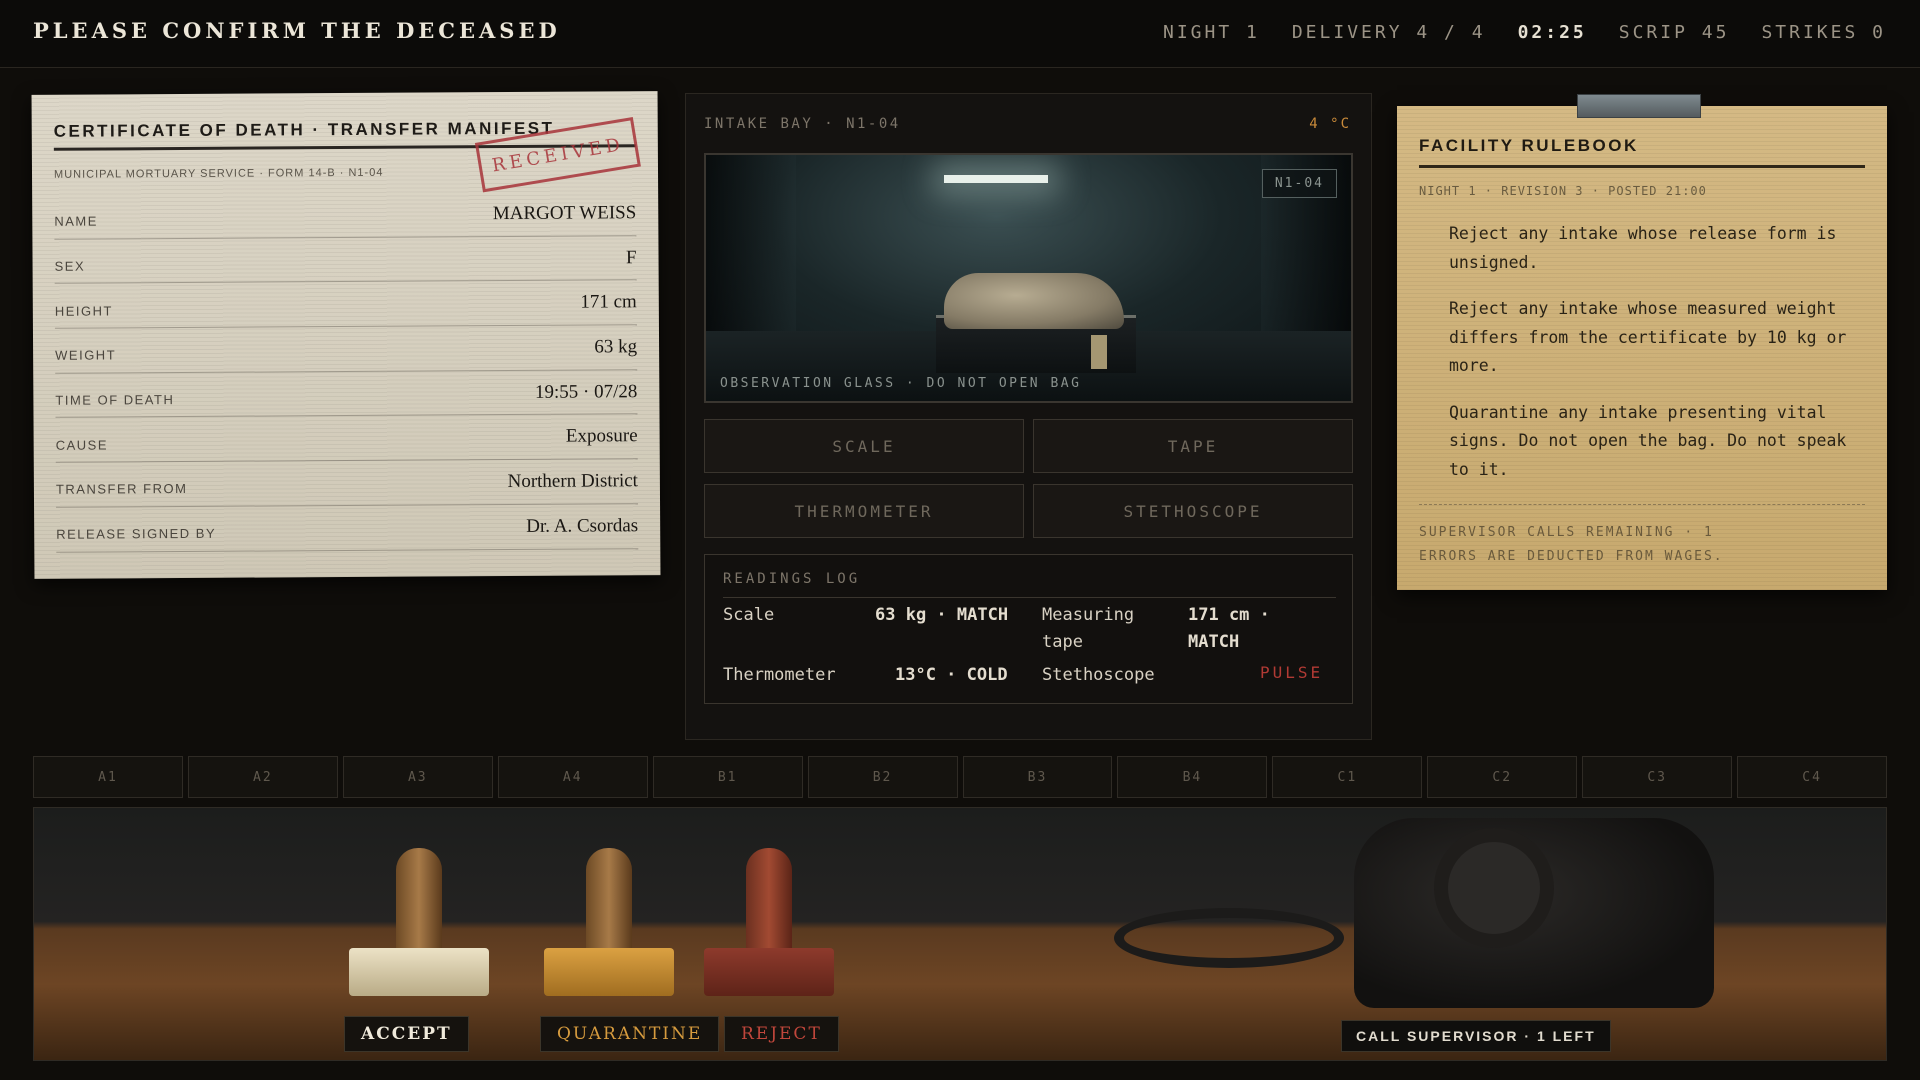 The image size is (1920, 1080). What do you see at coordinates (1347, 777) in the screenshot?
I see `slot-c1: C1` at bounding box center [1347, 777].